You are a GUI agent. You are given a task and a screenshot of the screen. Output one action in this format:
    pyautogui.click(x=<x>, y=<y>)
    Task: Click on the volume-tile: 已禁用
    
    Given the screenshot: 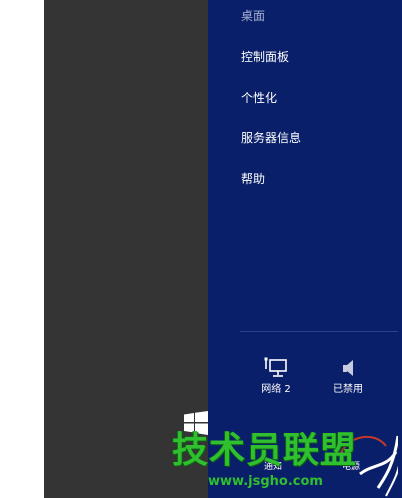 What is the action you would take?
    pyautogui.click(x=348, y=376)
    